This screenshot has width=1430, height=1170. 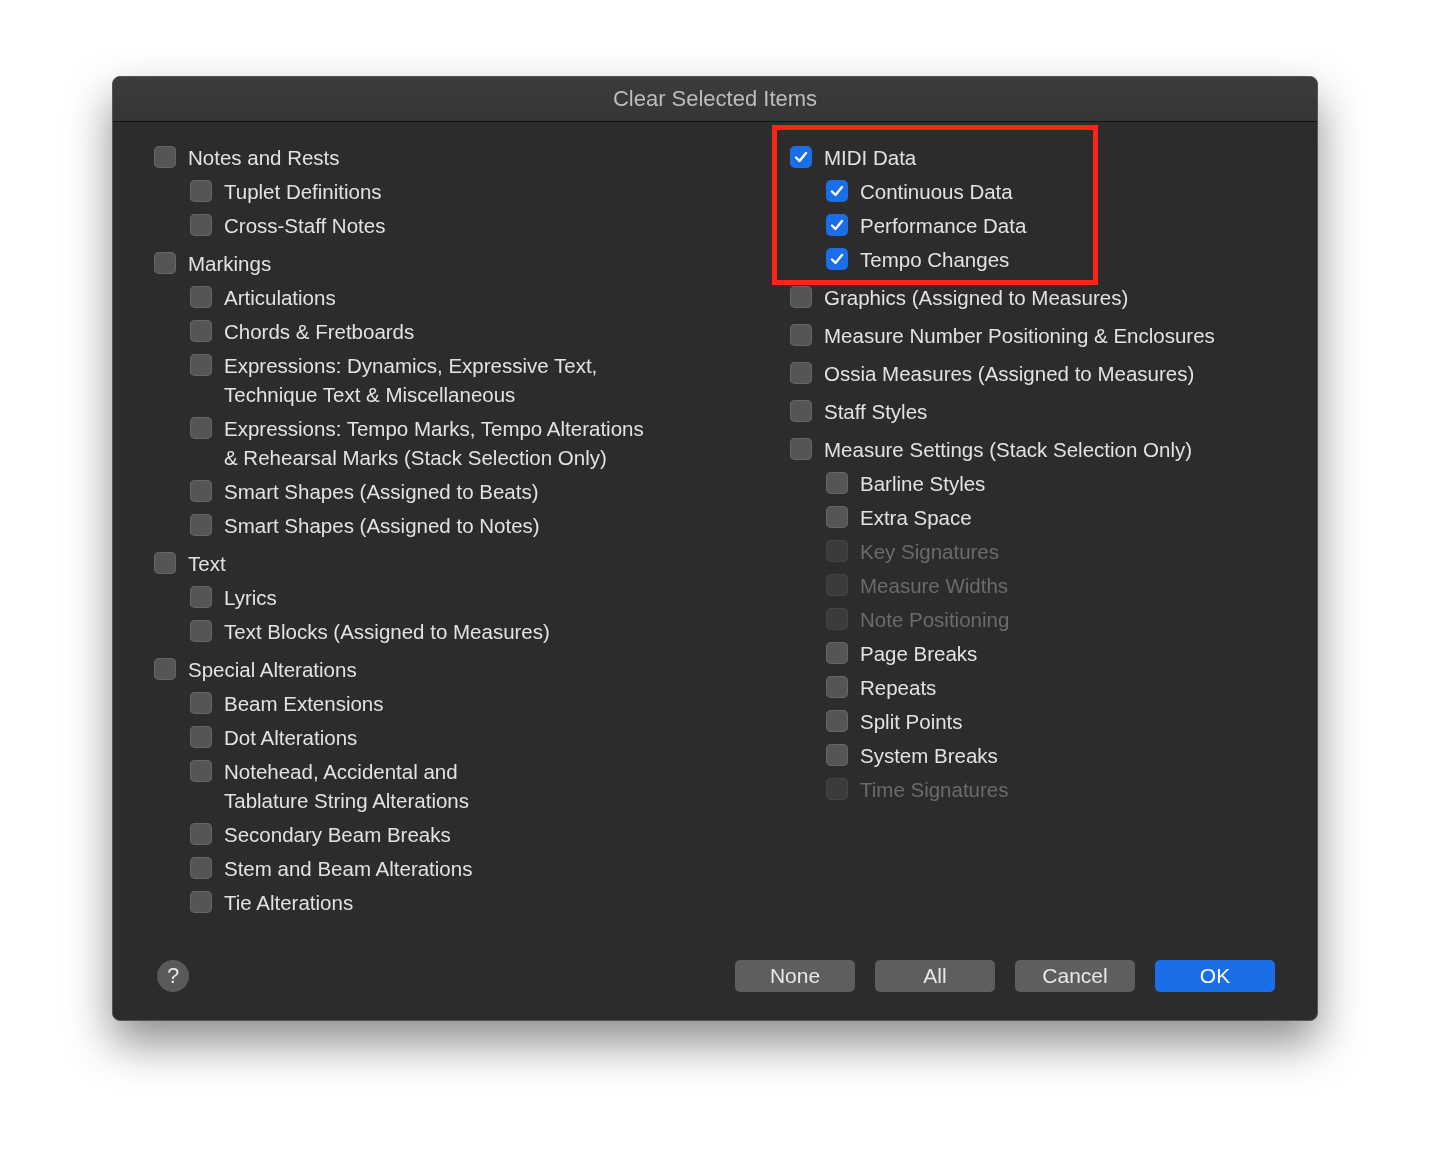 What do you see at coordinates (916, 517) in the screenshot?
I see `checkbox-label: Extra Space` at bounding box center [916, 517].